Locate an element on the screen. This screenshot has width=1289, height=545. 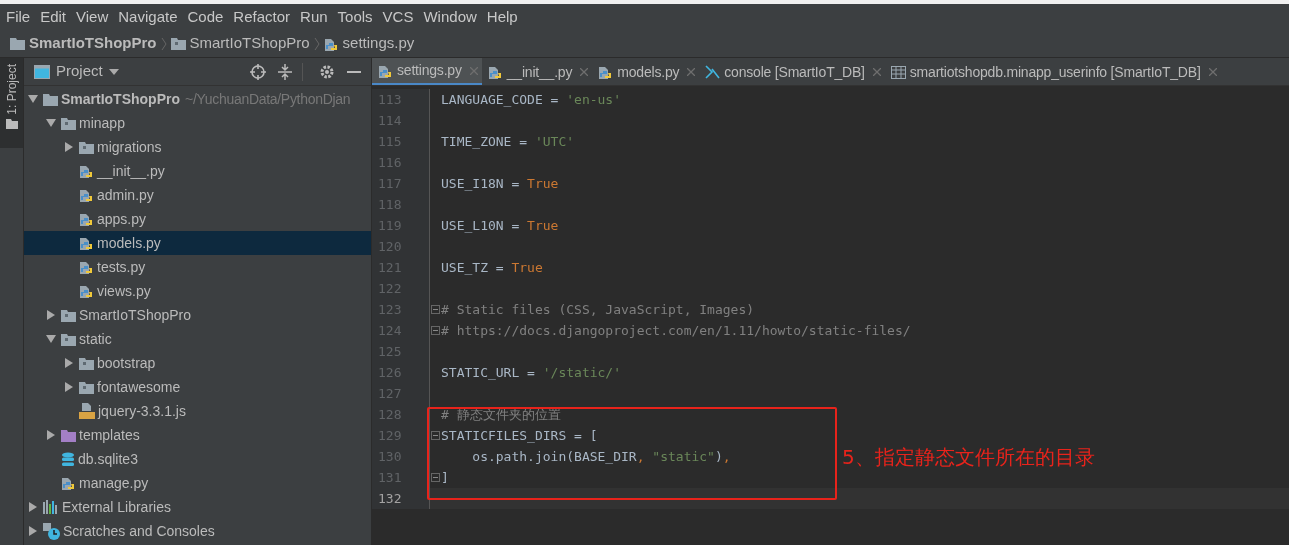
code-line: # Static files (CSS, JavaScript, Images) is located at coordinates (598, 309).